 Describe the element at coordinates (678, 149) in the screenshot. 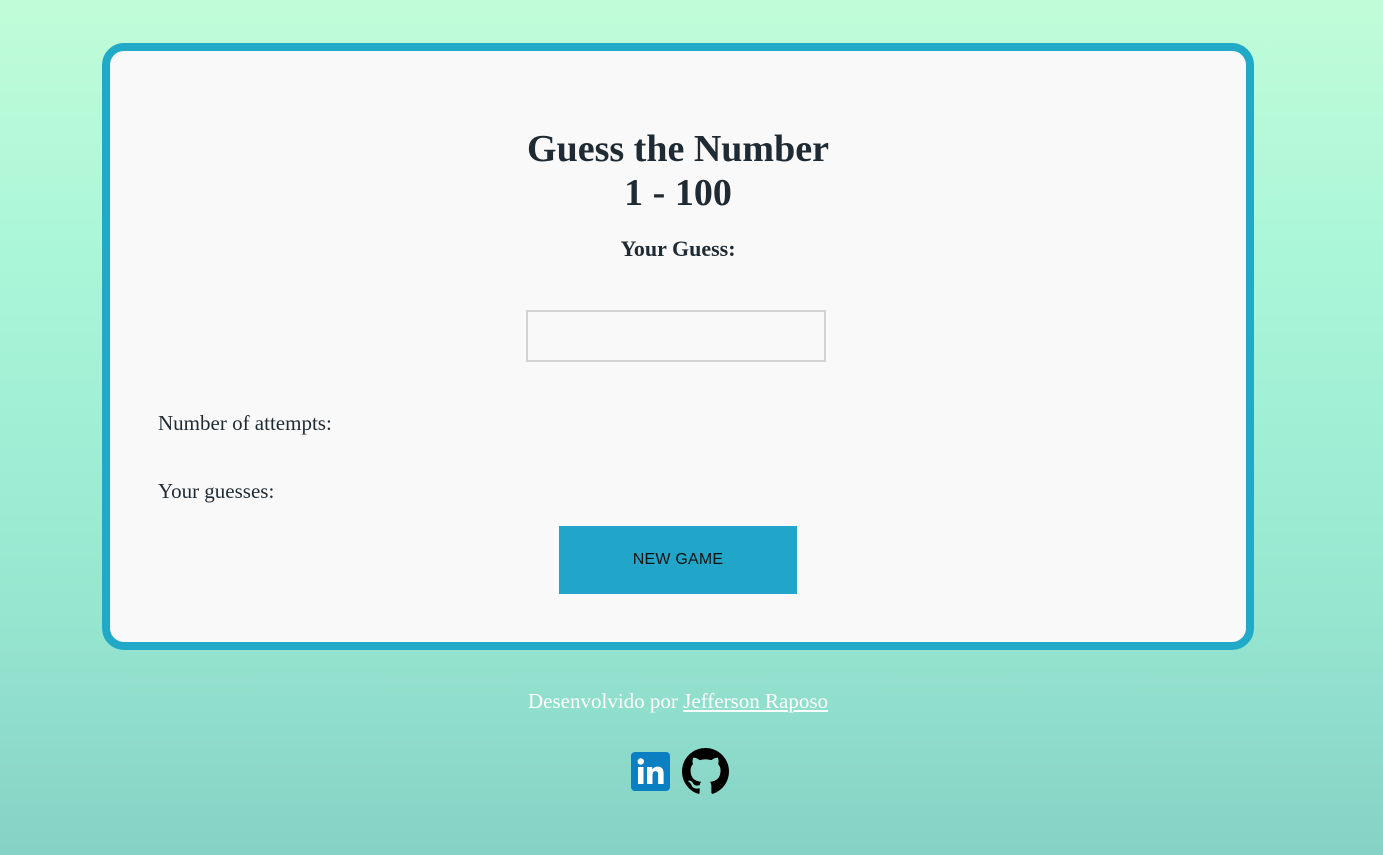

I see `title-line-1: Guess the Number` at that location.